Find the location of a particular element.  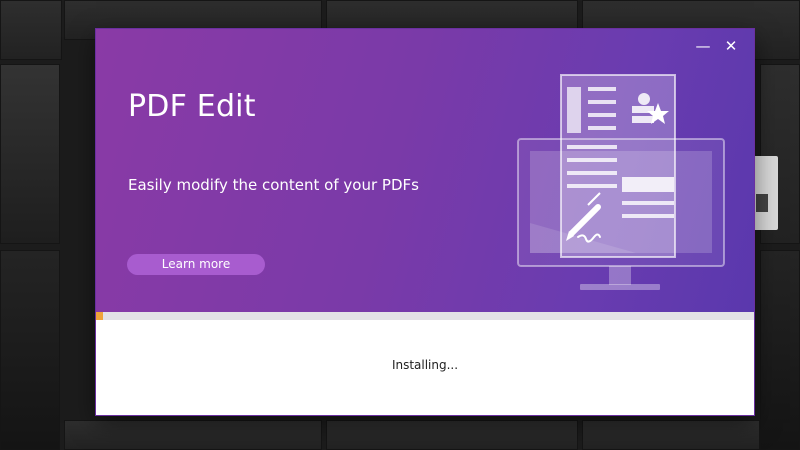

learn-more-button: Learn more is located at coordinates (196, 264).